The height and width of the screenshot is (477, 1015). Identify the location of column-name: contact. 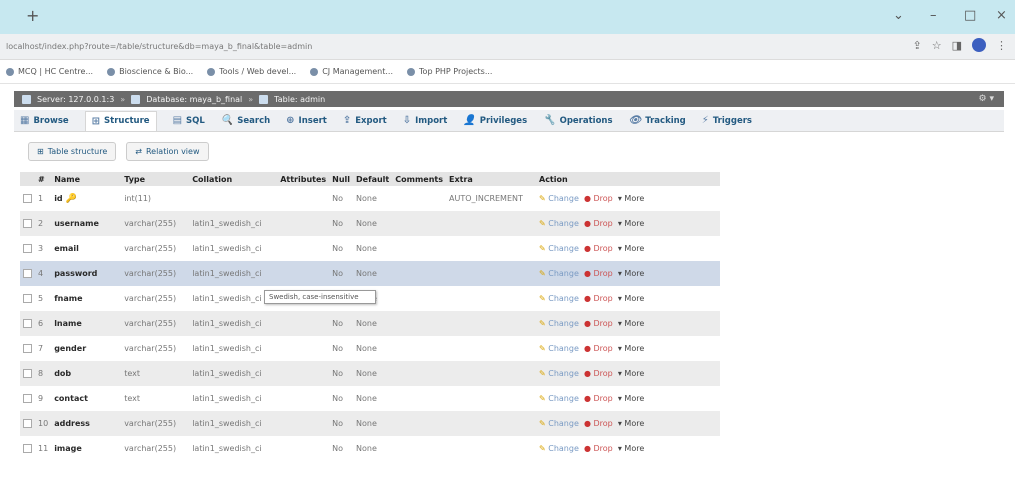
(86, 398).